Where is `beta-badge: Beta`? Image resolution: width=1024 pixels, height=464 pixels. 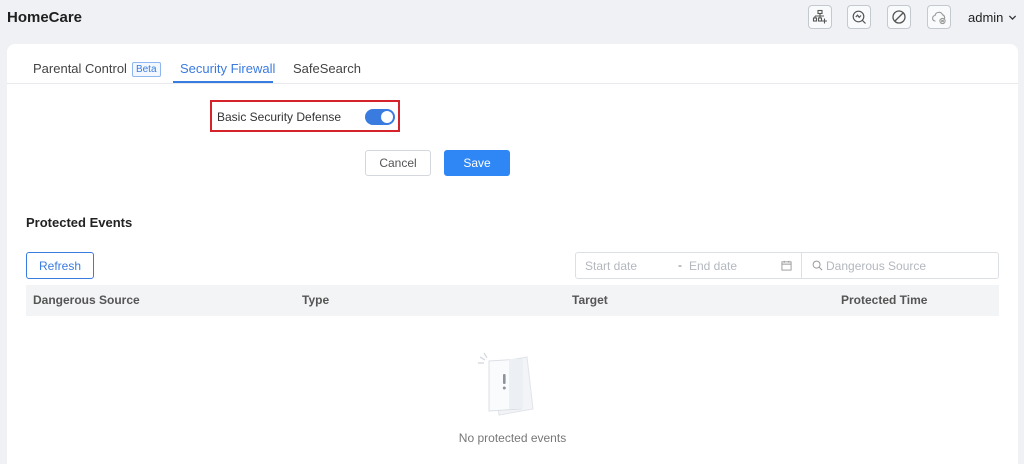
beta-badge: Beta is located at coordinates (146, 69).